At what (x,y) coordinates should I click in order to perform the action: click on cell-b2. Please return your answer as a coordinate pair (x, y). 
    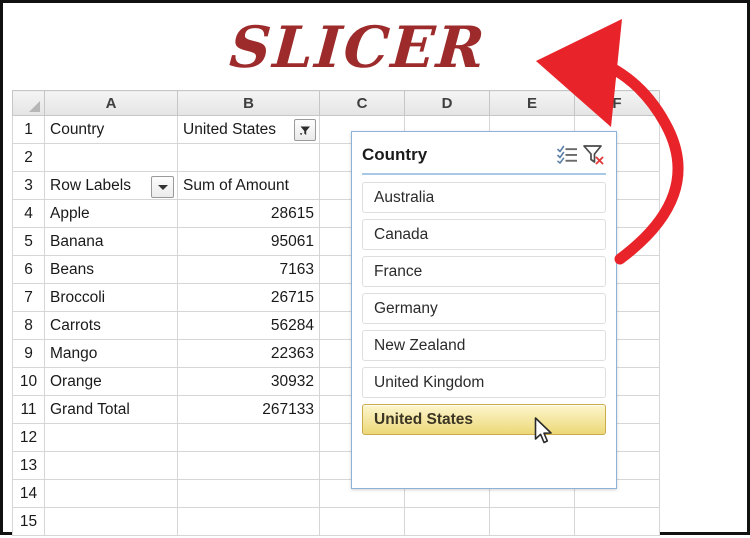
    Looking at the image, I should click on (248, 157).